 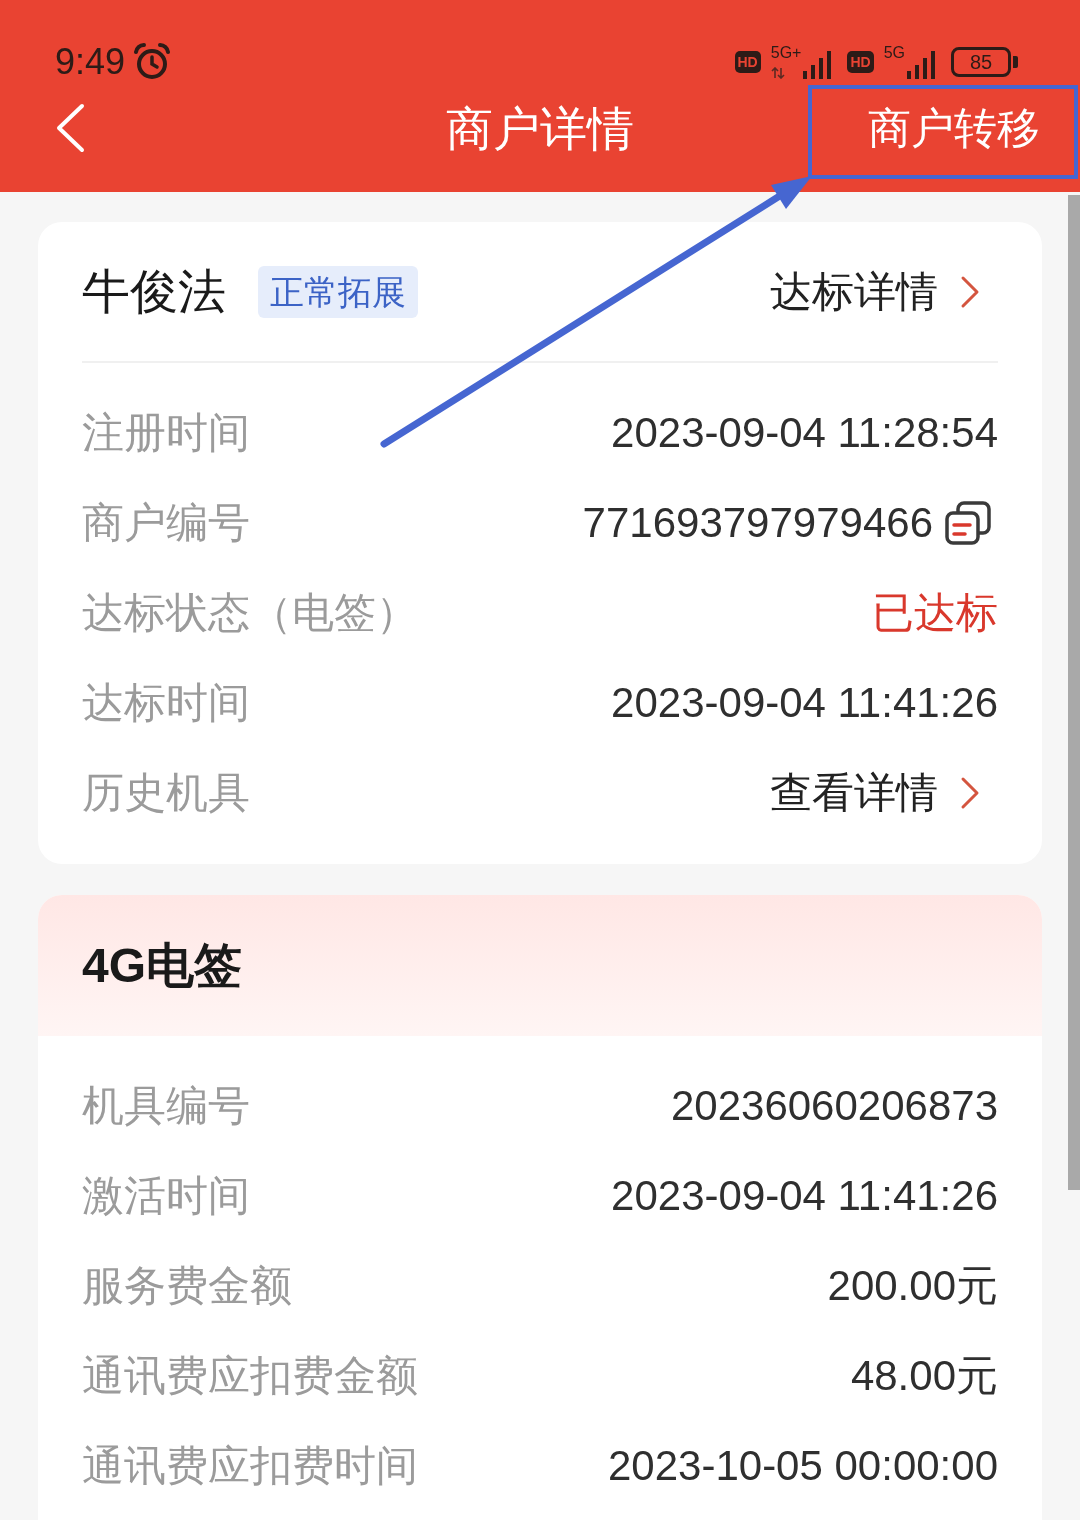 What do you see at coordinates (968, 523) in the screenshot?
I see `copy-icon` at bounding box center [968, 523].